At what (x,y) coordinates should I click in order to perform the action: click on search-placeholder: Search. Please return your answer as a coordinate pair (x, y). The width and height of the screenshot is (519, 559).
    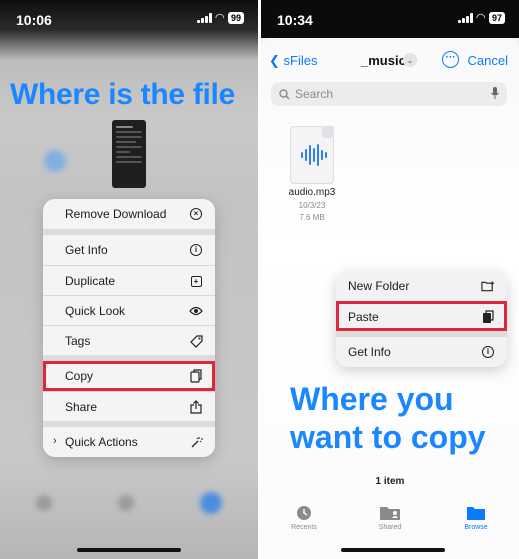
    Looking at the image, I should click on (314, 94).